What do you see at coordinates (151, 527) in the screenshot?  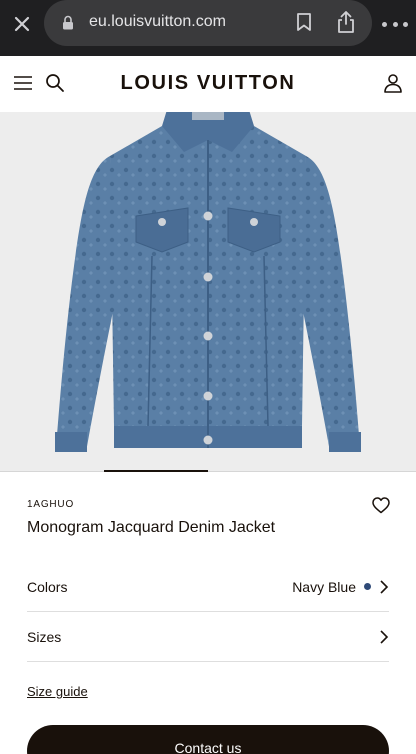 I see `product-title: Monogram Jacquard Denim Jacket` at bounding box center [151, 527].